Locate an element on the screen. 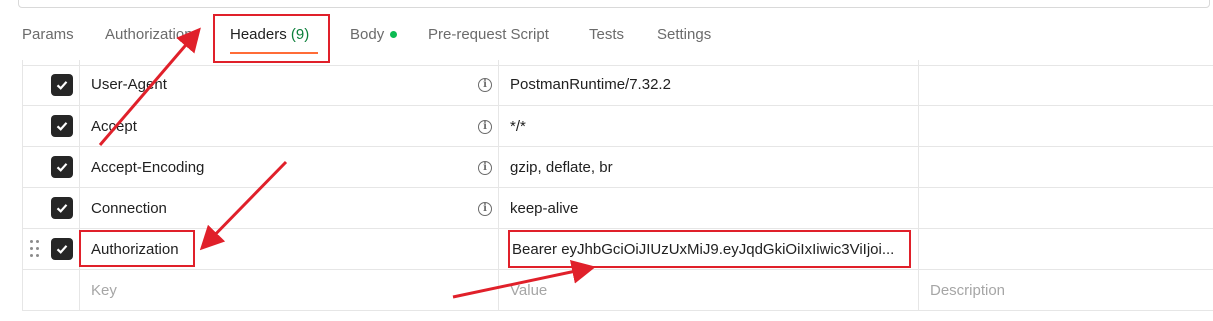  header-key: Connection is located at coordinates (129, 208).